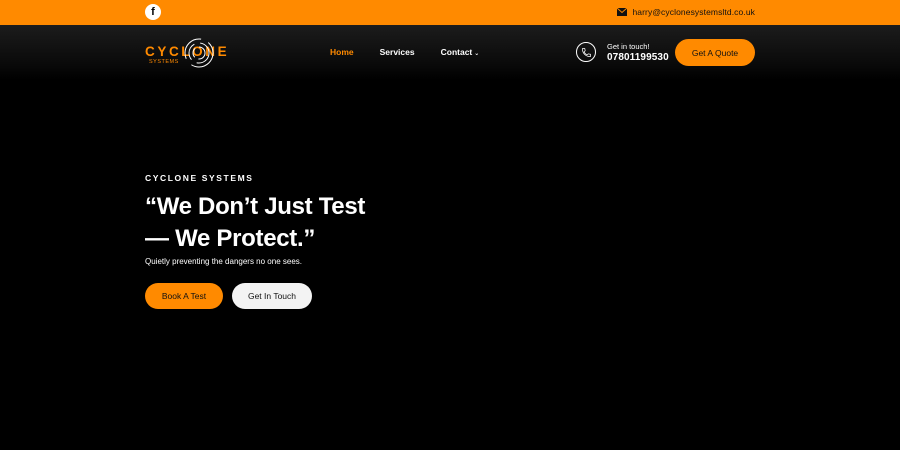 This screenshot has width=900, height=450. What do you see at coordinates (628, 46) in the screenshot?
I see `contact-label: Get in touch!` at bounding box center [628, 46].